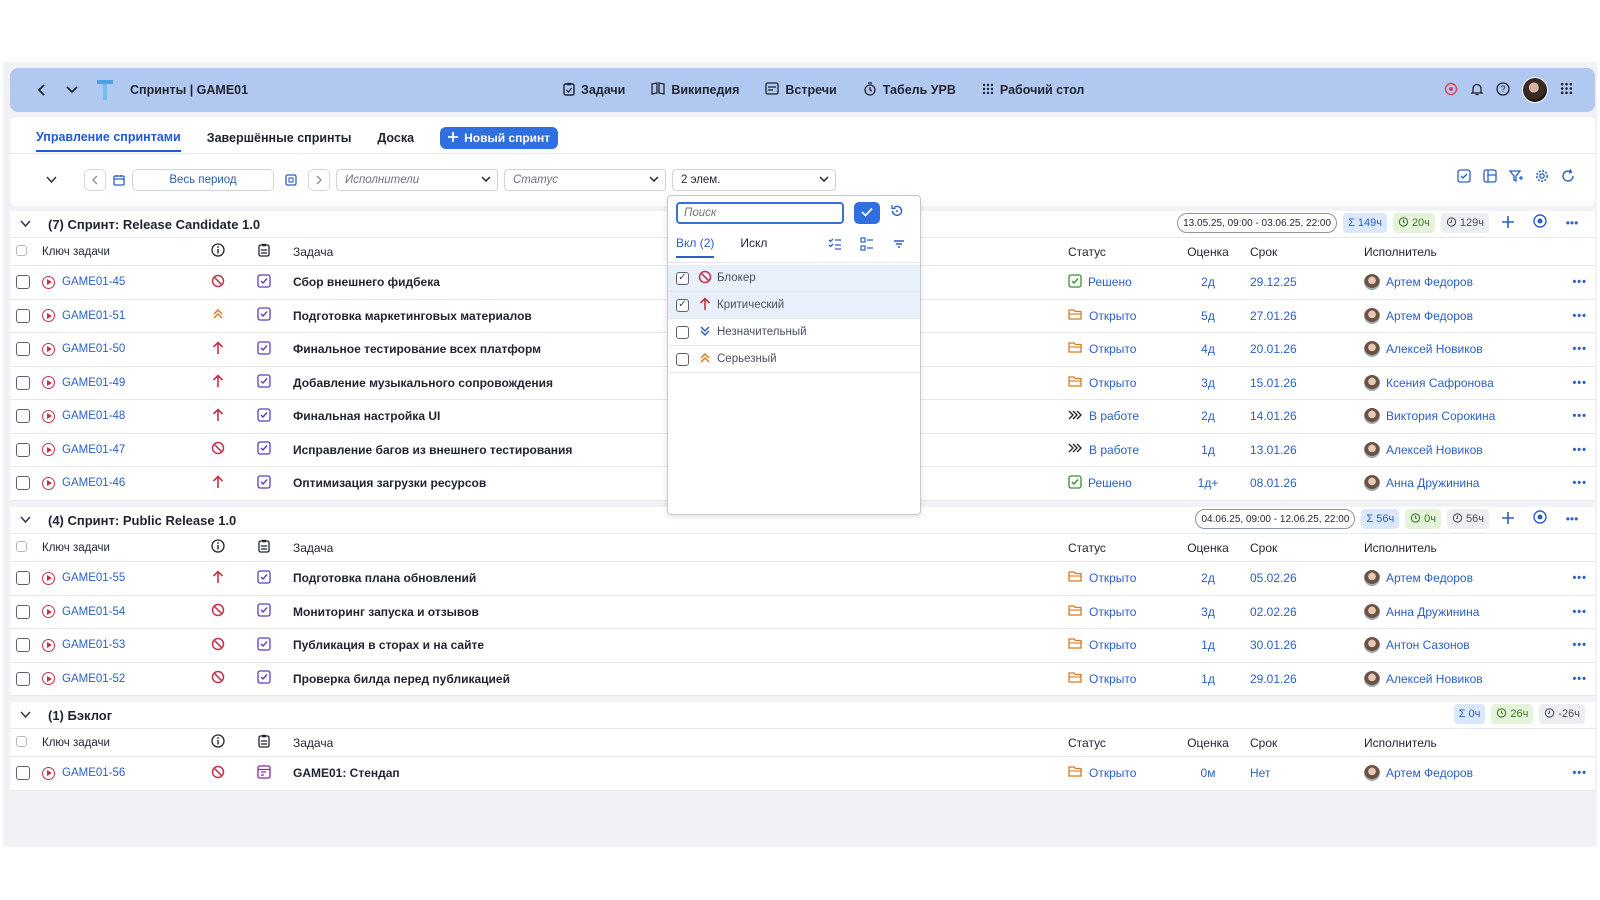 The height and width of the screenshot is (900, 1600). I want to click on task-key-link: GAME01-47, so click(83, 450).